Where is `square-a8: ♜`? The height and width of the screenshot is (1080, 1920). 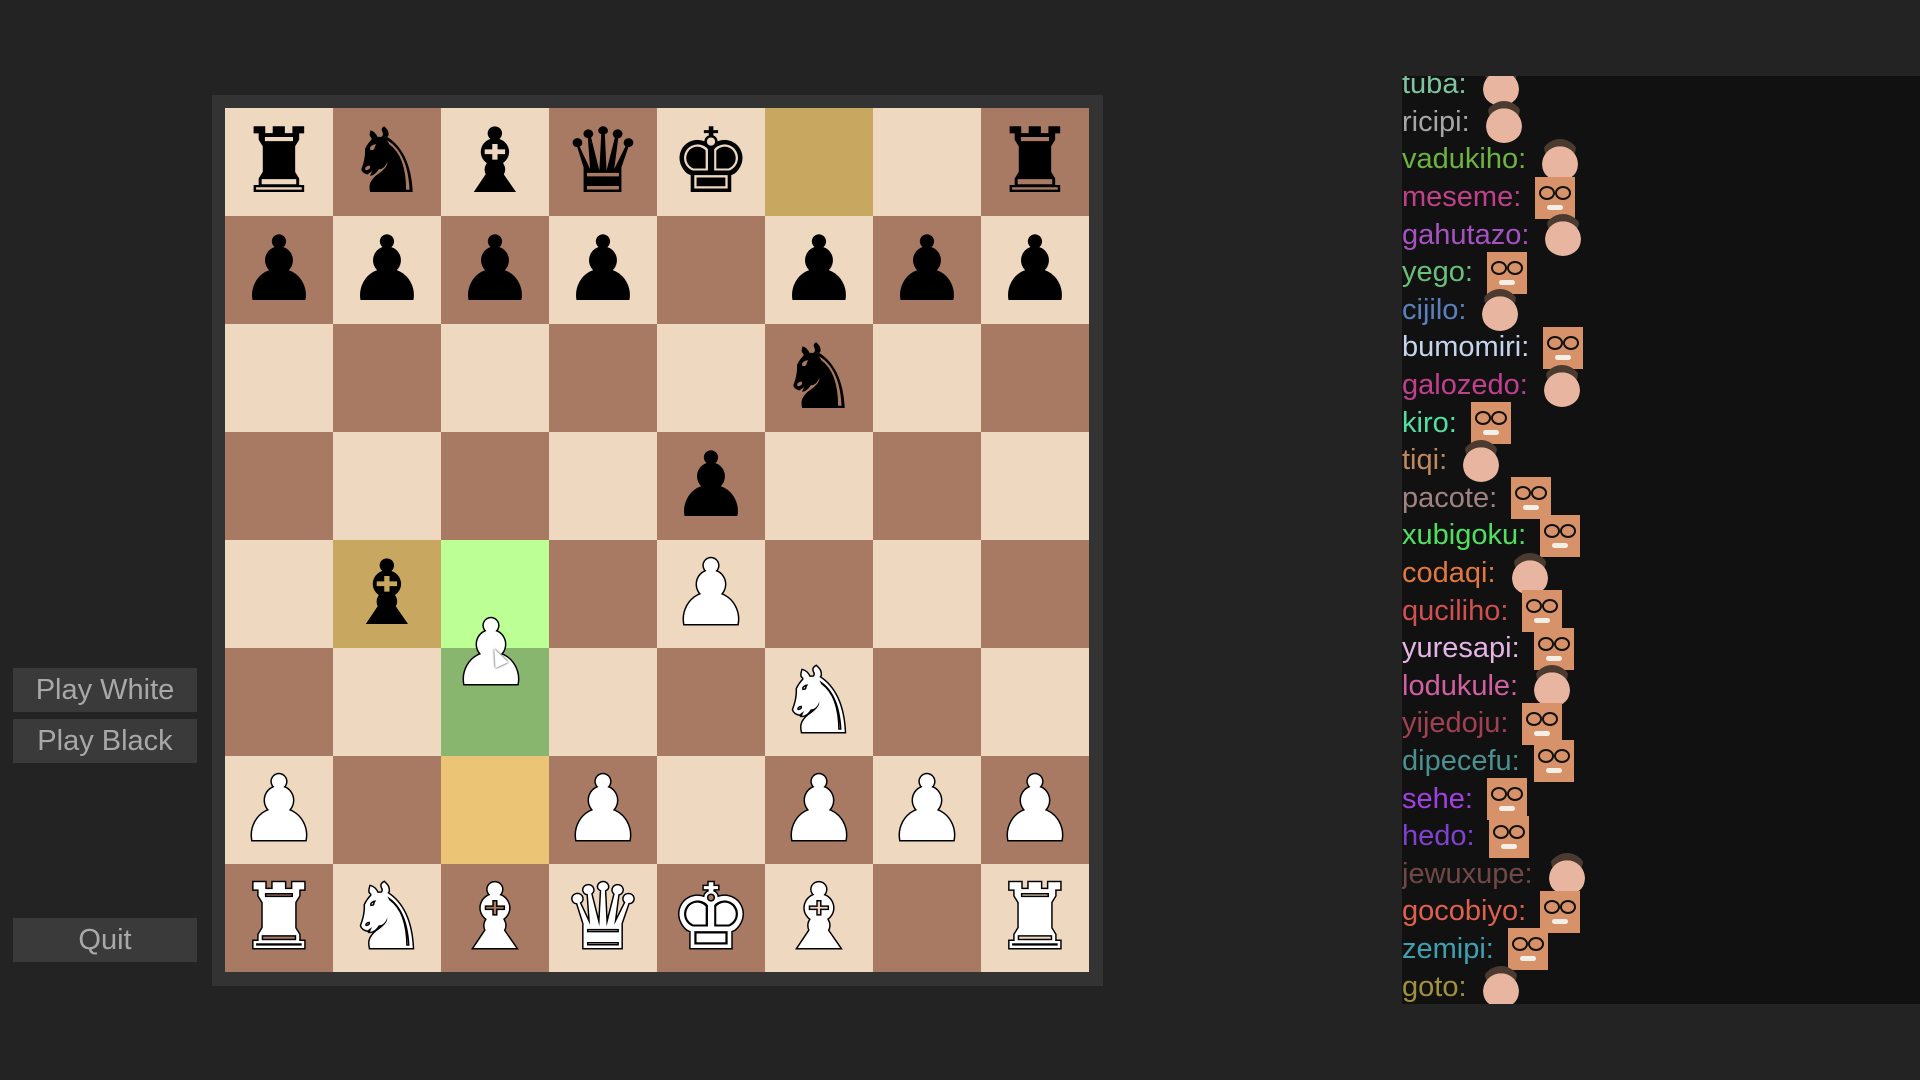 square-a8: ♜ is located at coordinates (279, 162).